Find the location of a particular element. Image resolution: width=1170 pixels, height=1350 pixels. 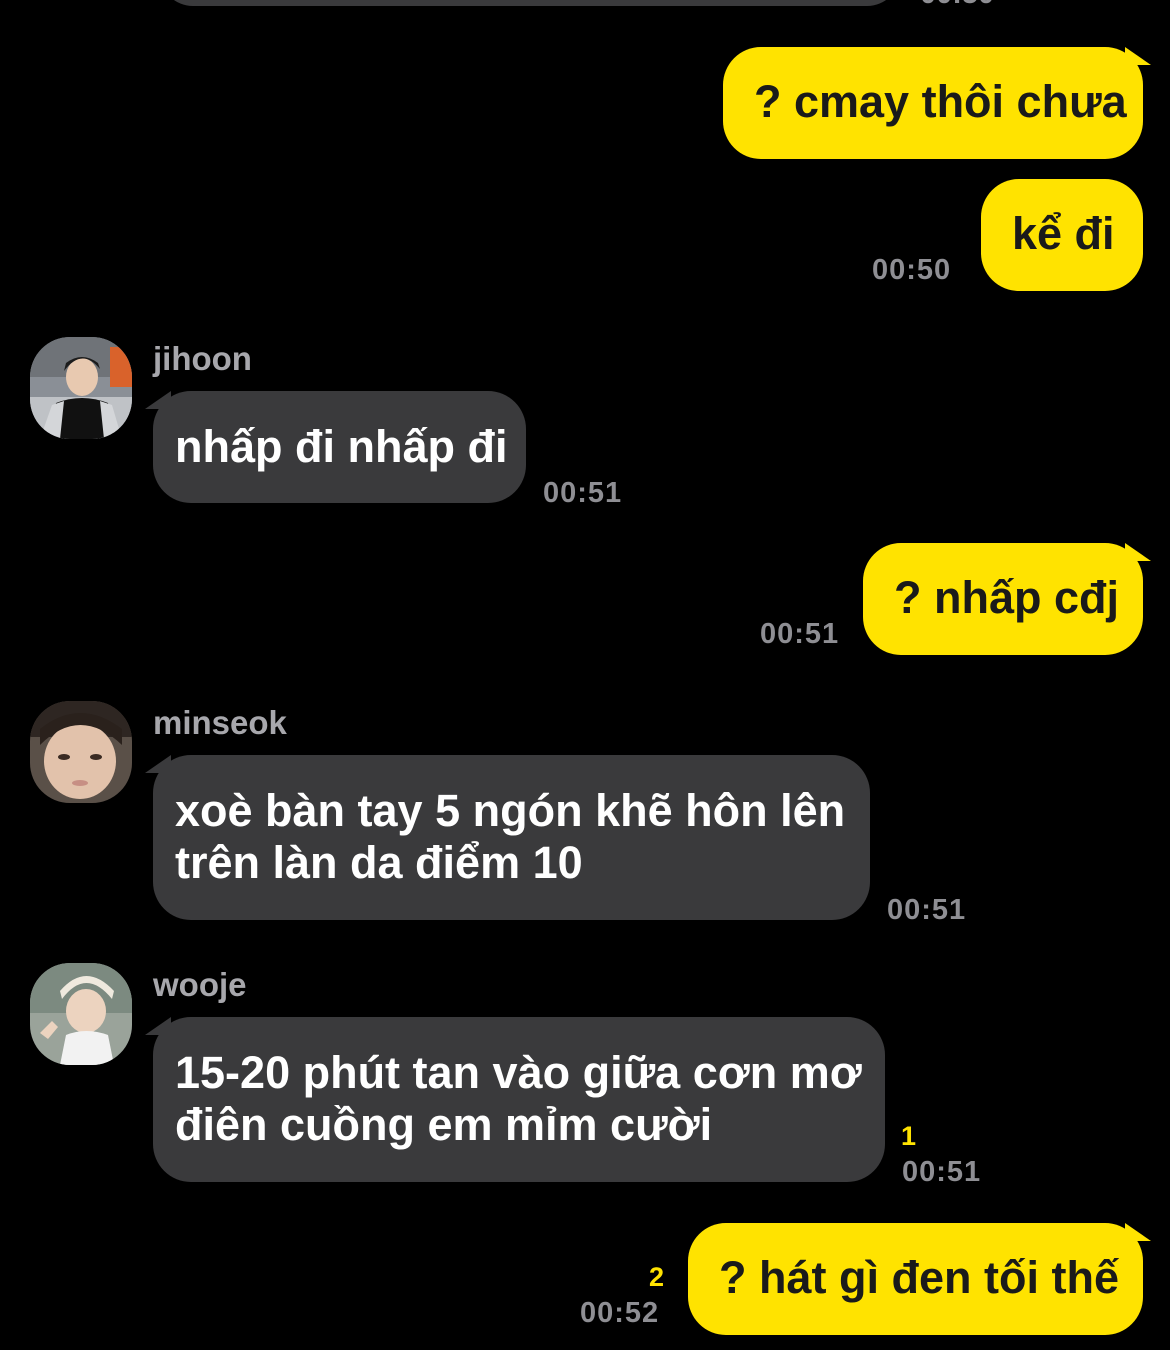

minseok-avatar is located at coordinates (81, 752).